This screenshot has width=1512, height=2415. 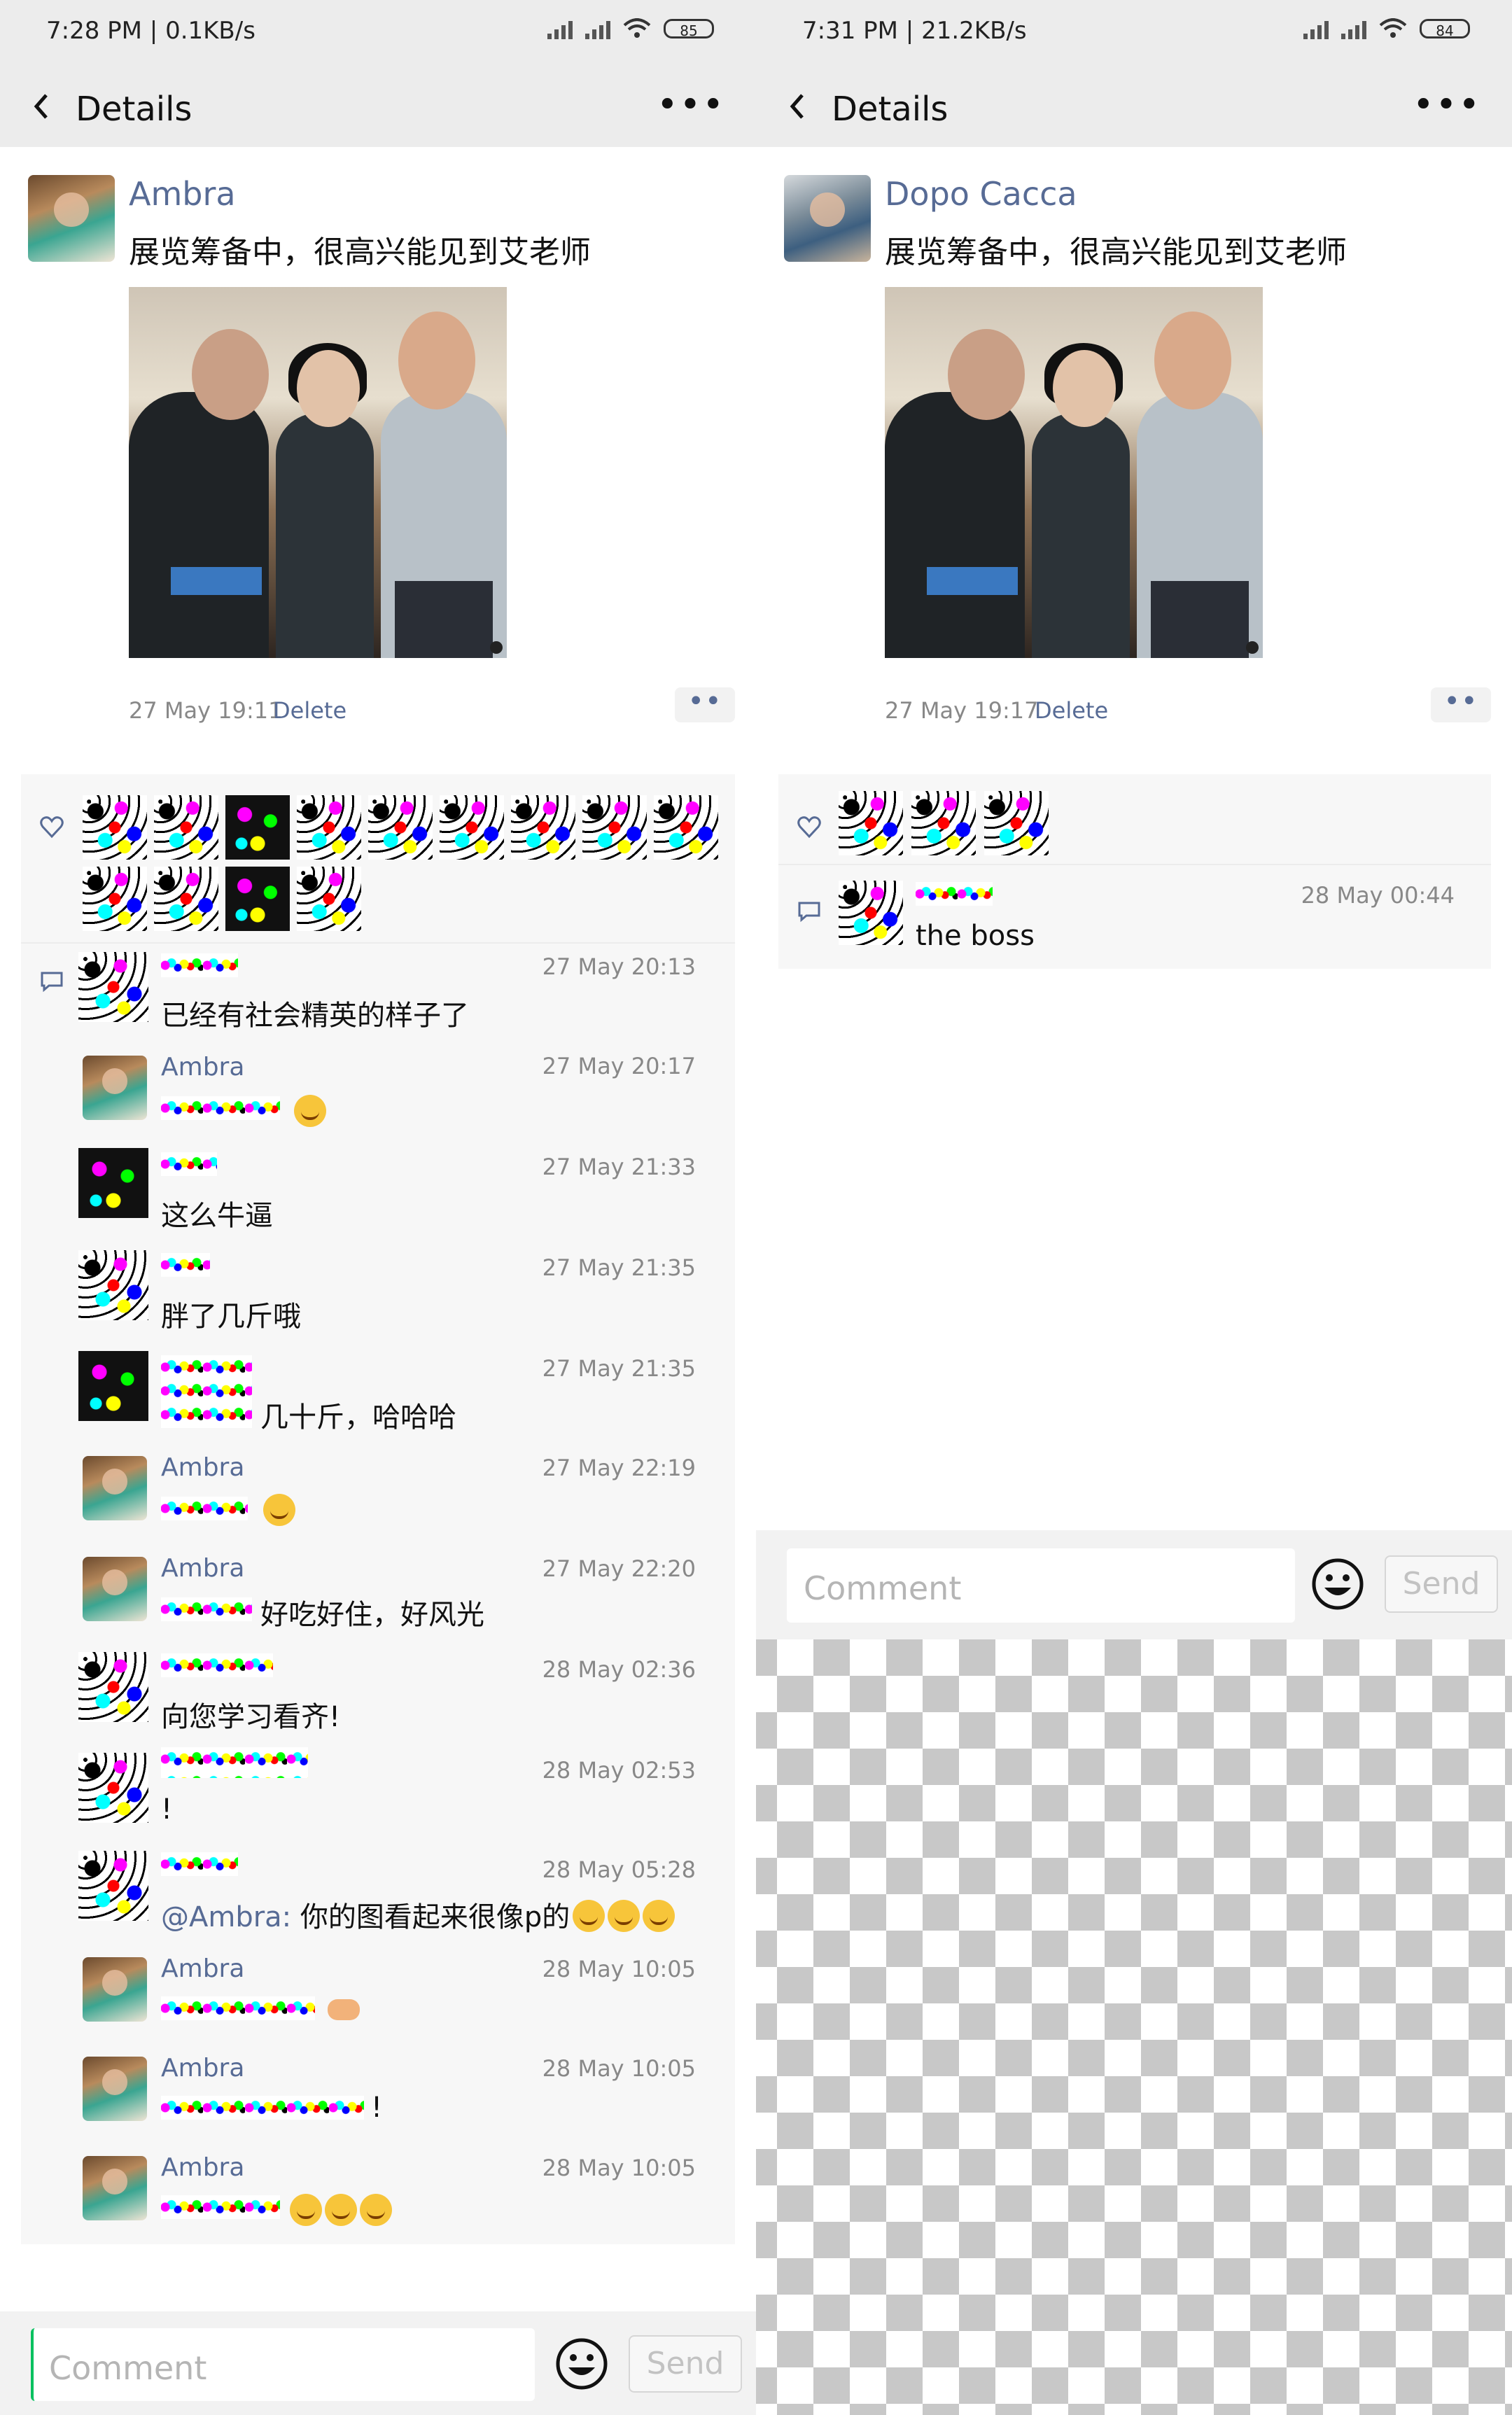 I want to click on comment-time: 28 May 10:05, so click(x=619, y=1969).